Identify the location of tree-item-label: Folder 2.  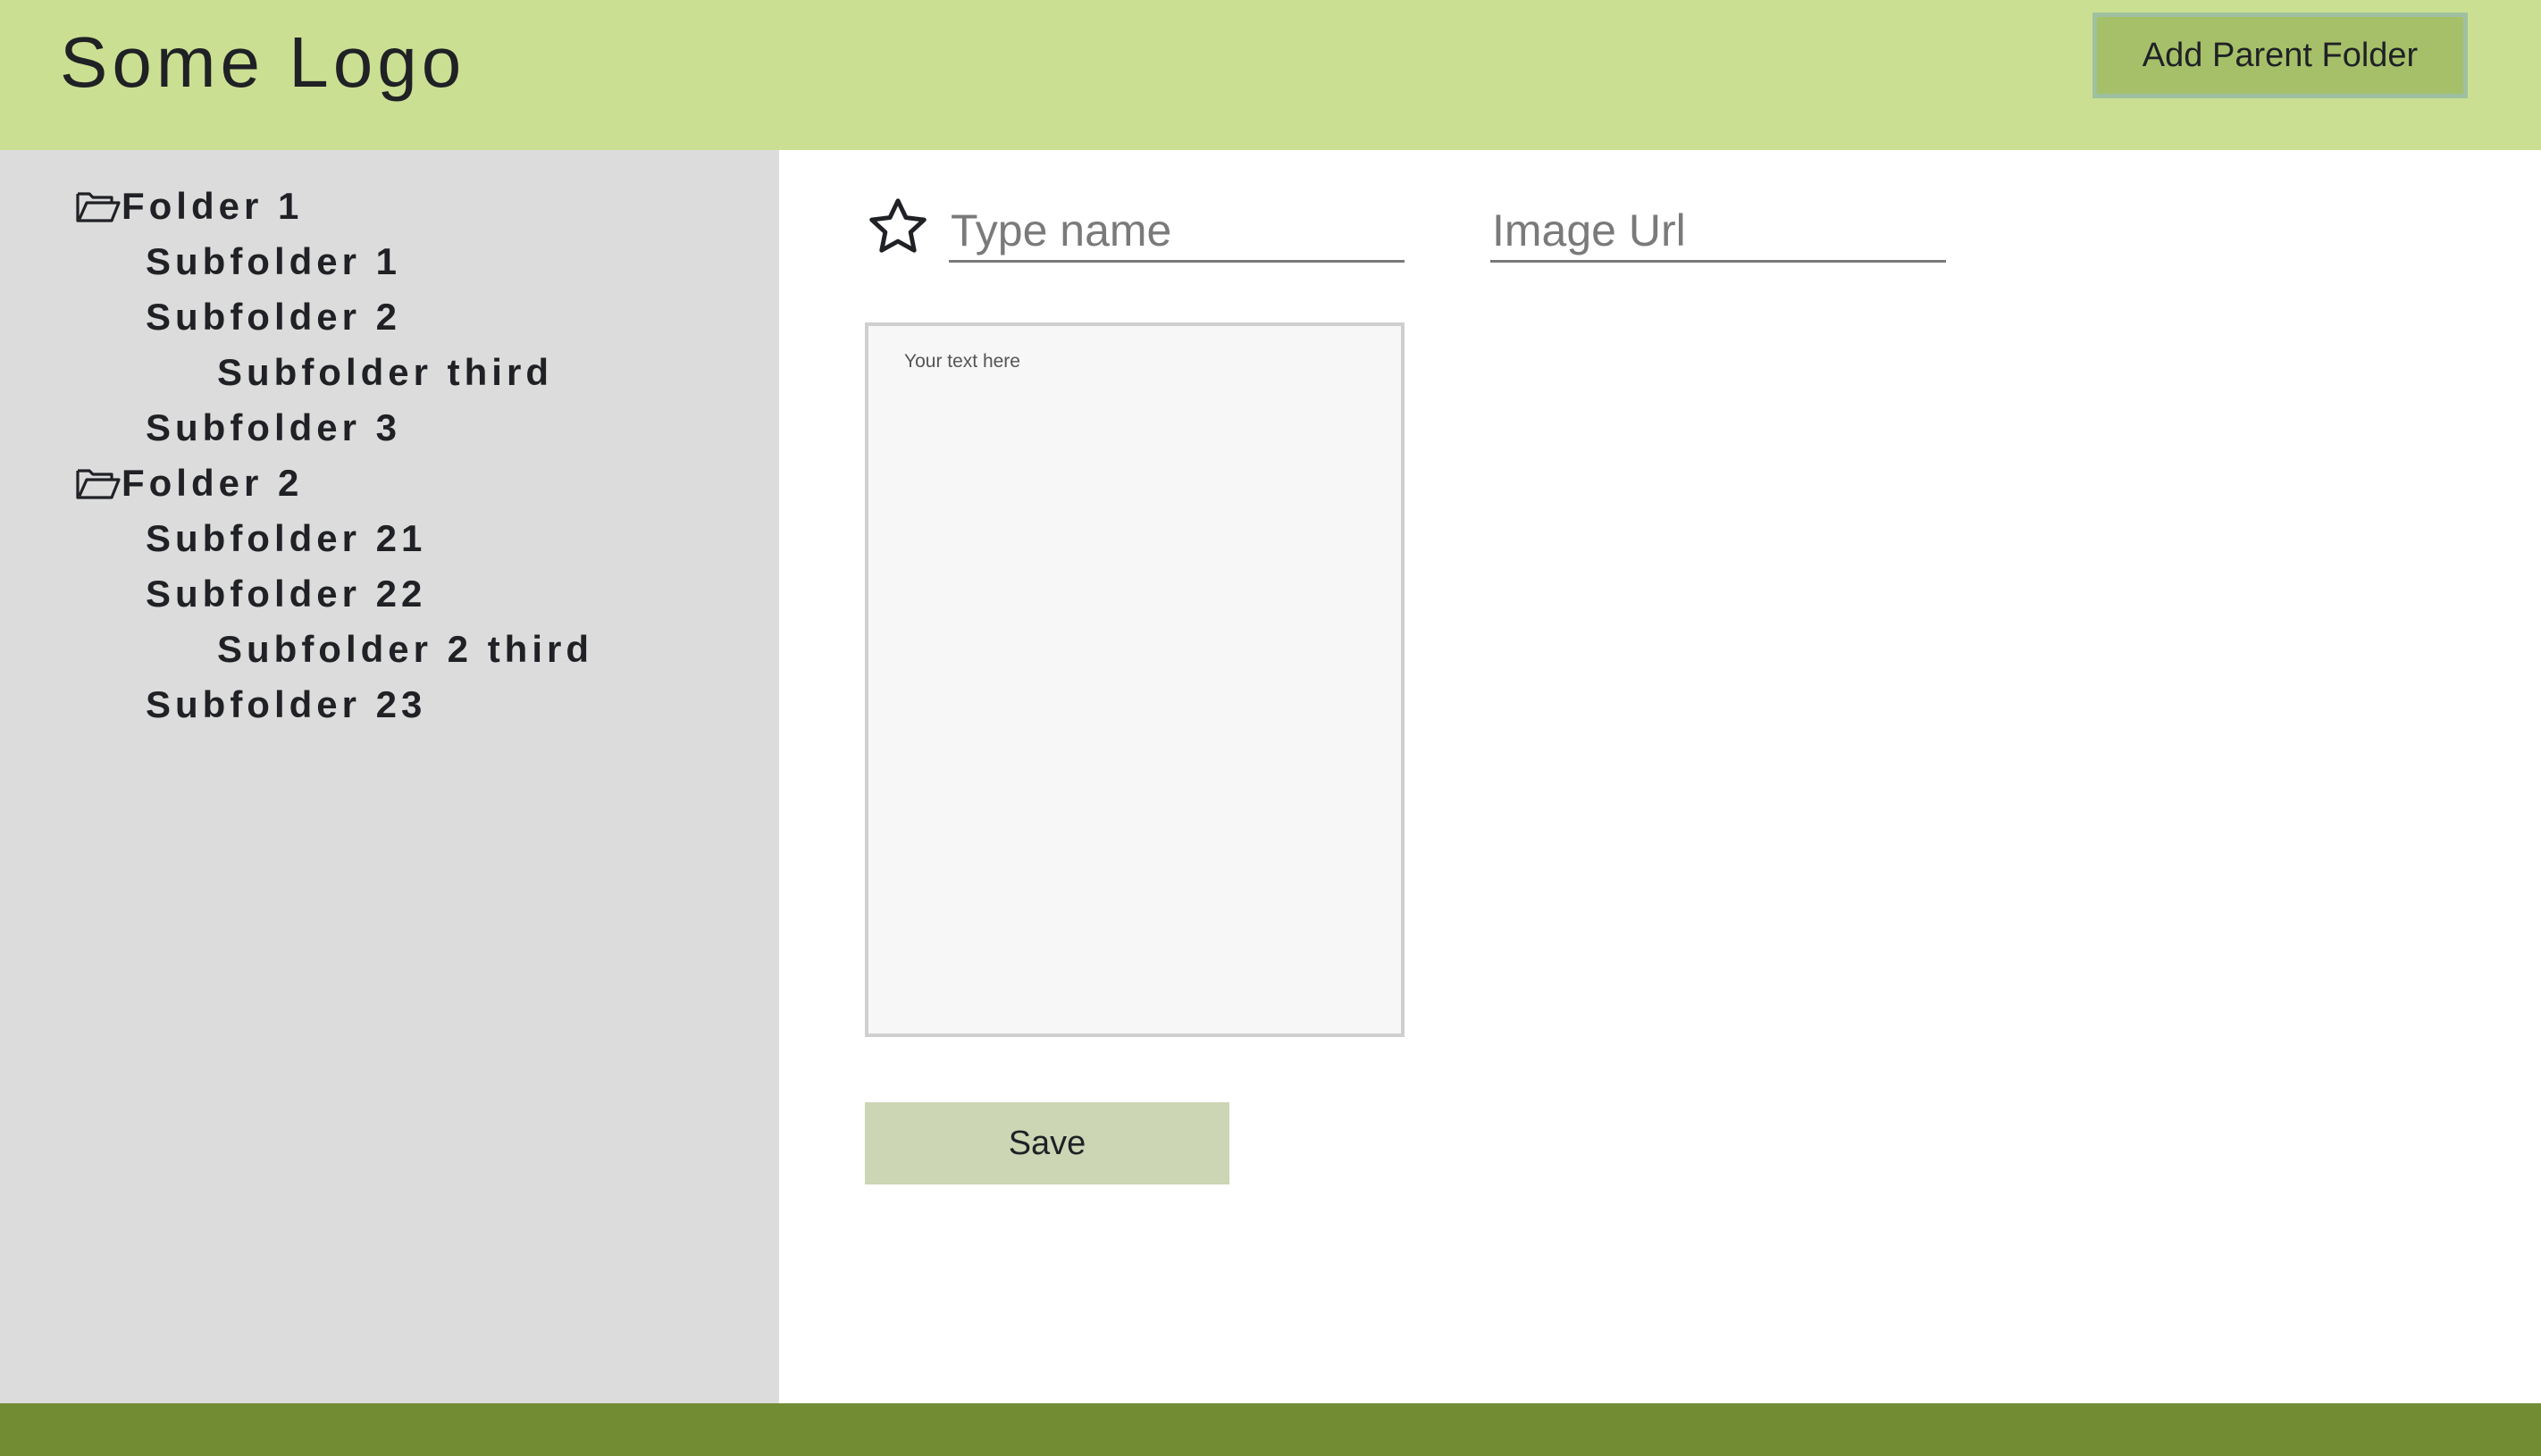
(213, 483).